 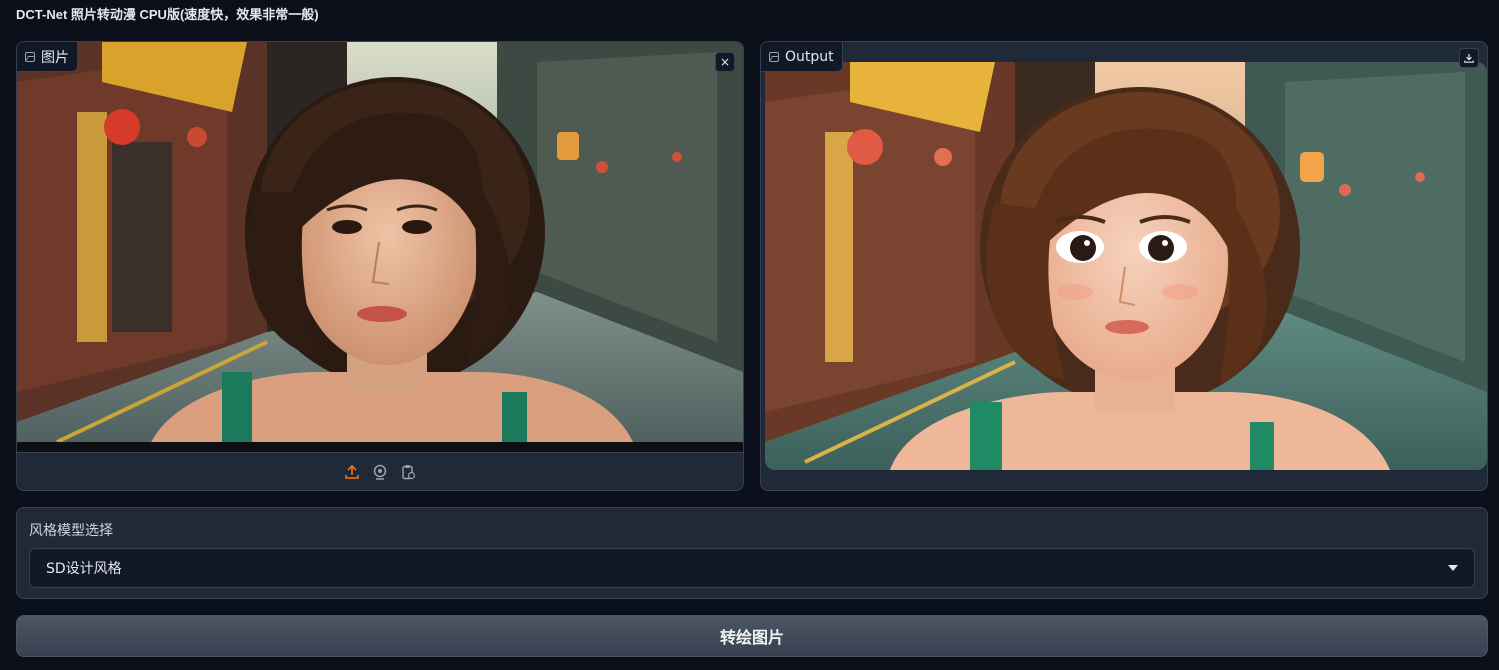 I want to click on close-icon: ×, so click(x=725, y=62).